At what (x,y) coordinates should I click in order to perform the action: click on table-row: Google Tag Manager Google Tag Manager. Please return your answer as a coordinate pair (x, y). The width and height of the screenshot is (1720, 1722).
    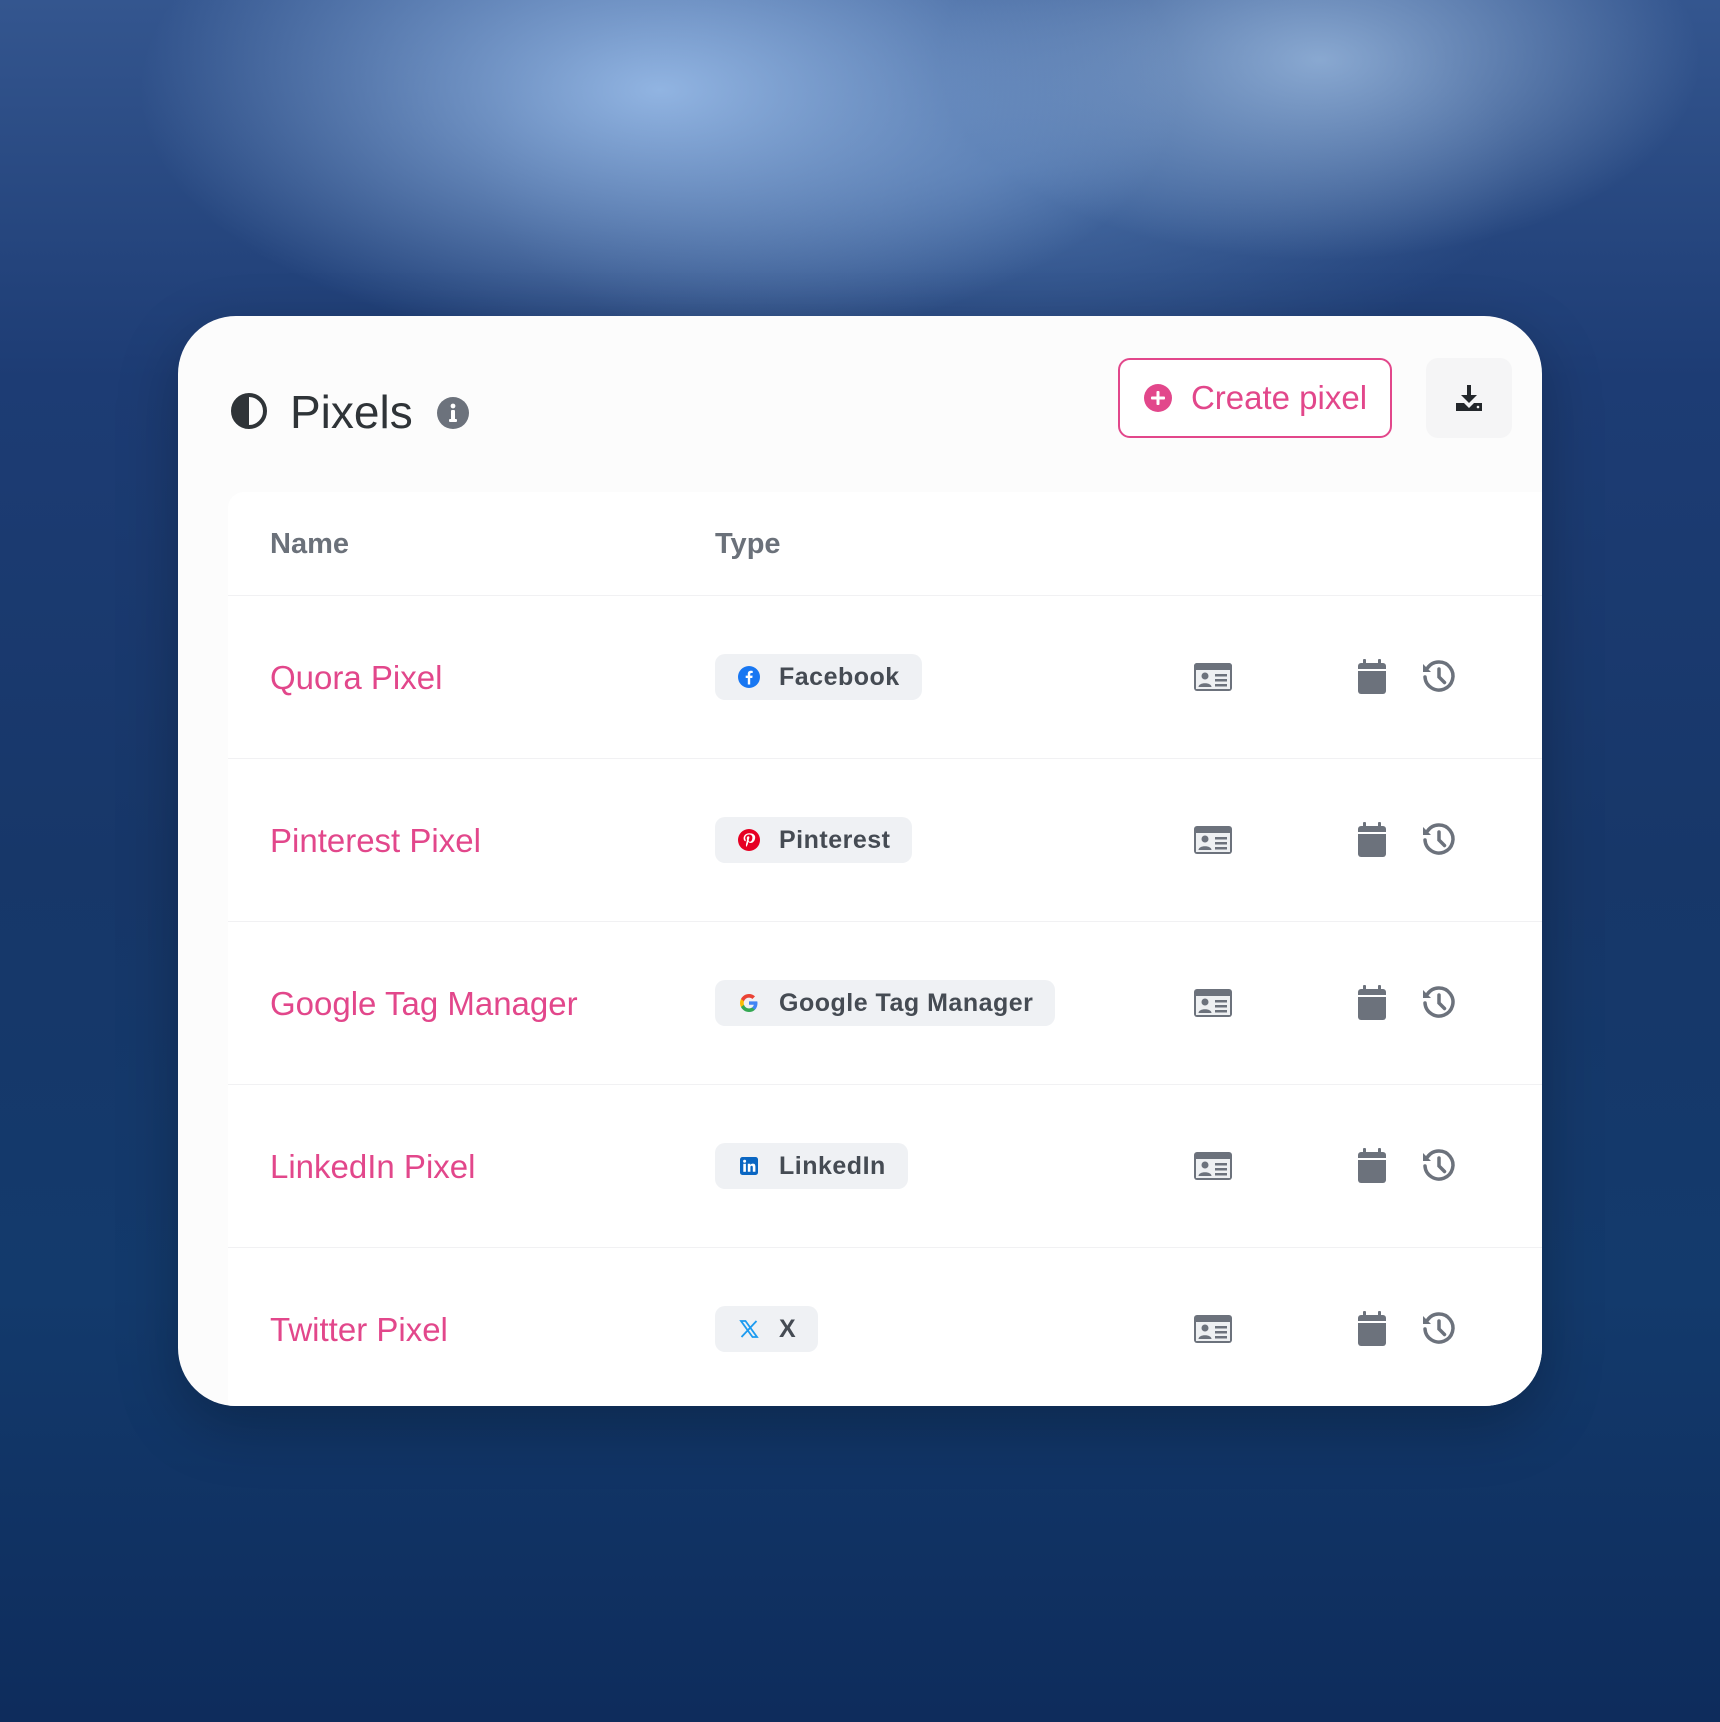
    Looking at the image, I should click on (885, 1003).